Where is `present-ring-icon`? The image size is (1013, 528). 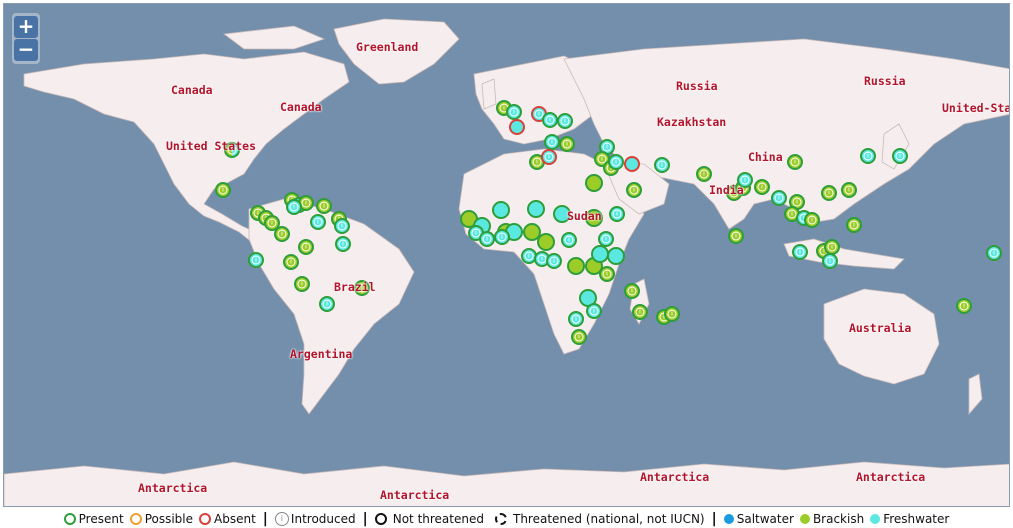
present-ring-icon is located at coordinates (69, 518).